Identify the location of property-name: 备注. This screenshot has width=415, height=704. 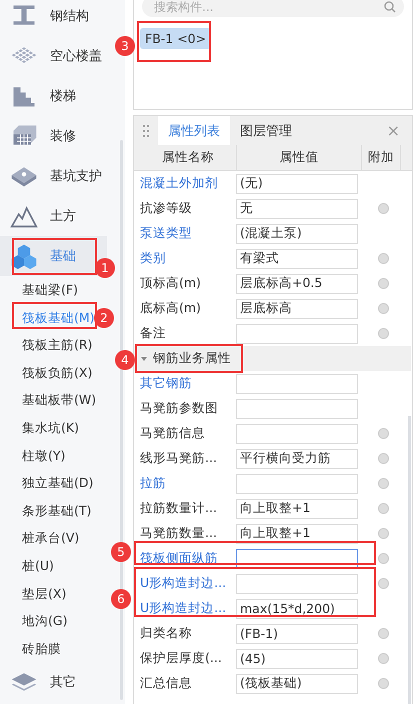
(153, 333).